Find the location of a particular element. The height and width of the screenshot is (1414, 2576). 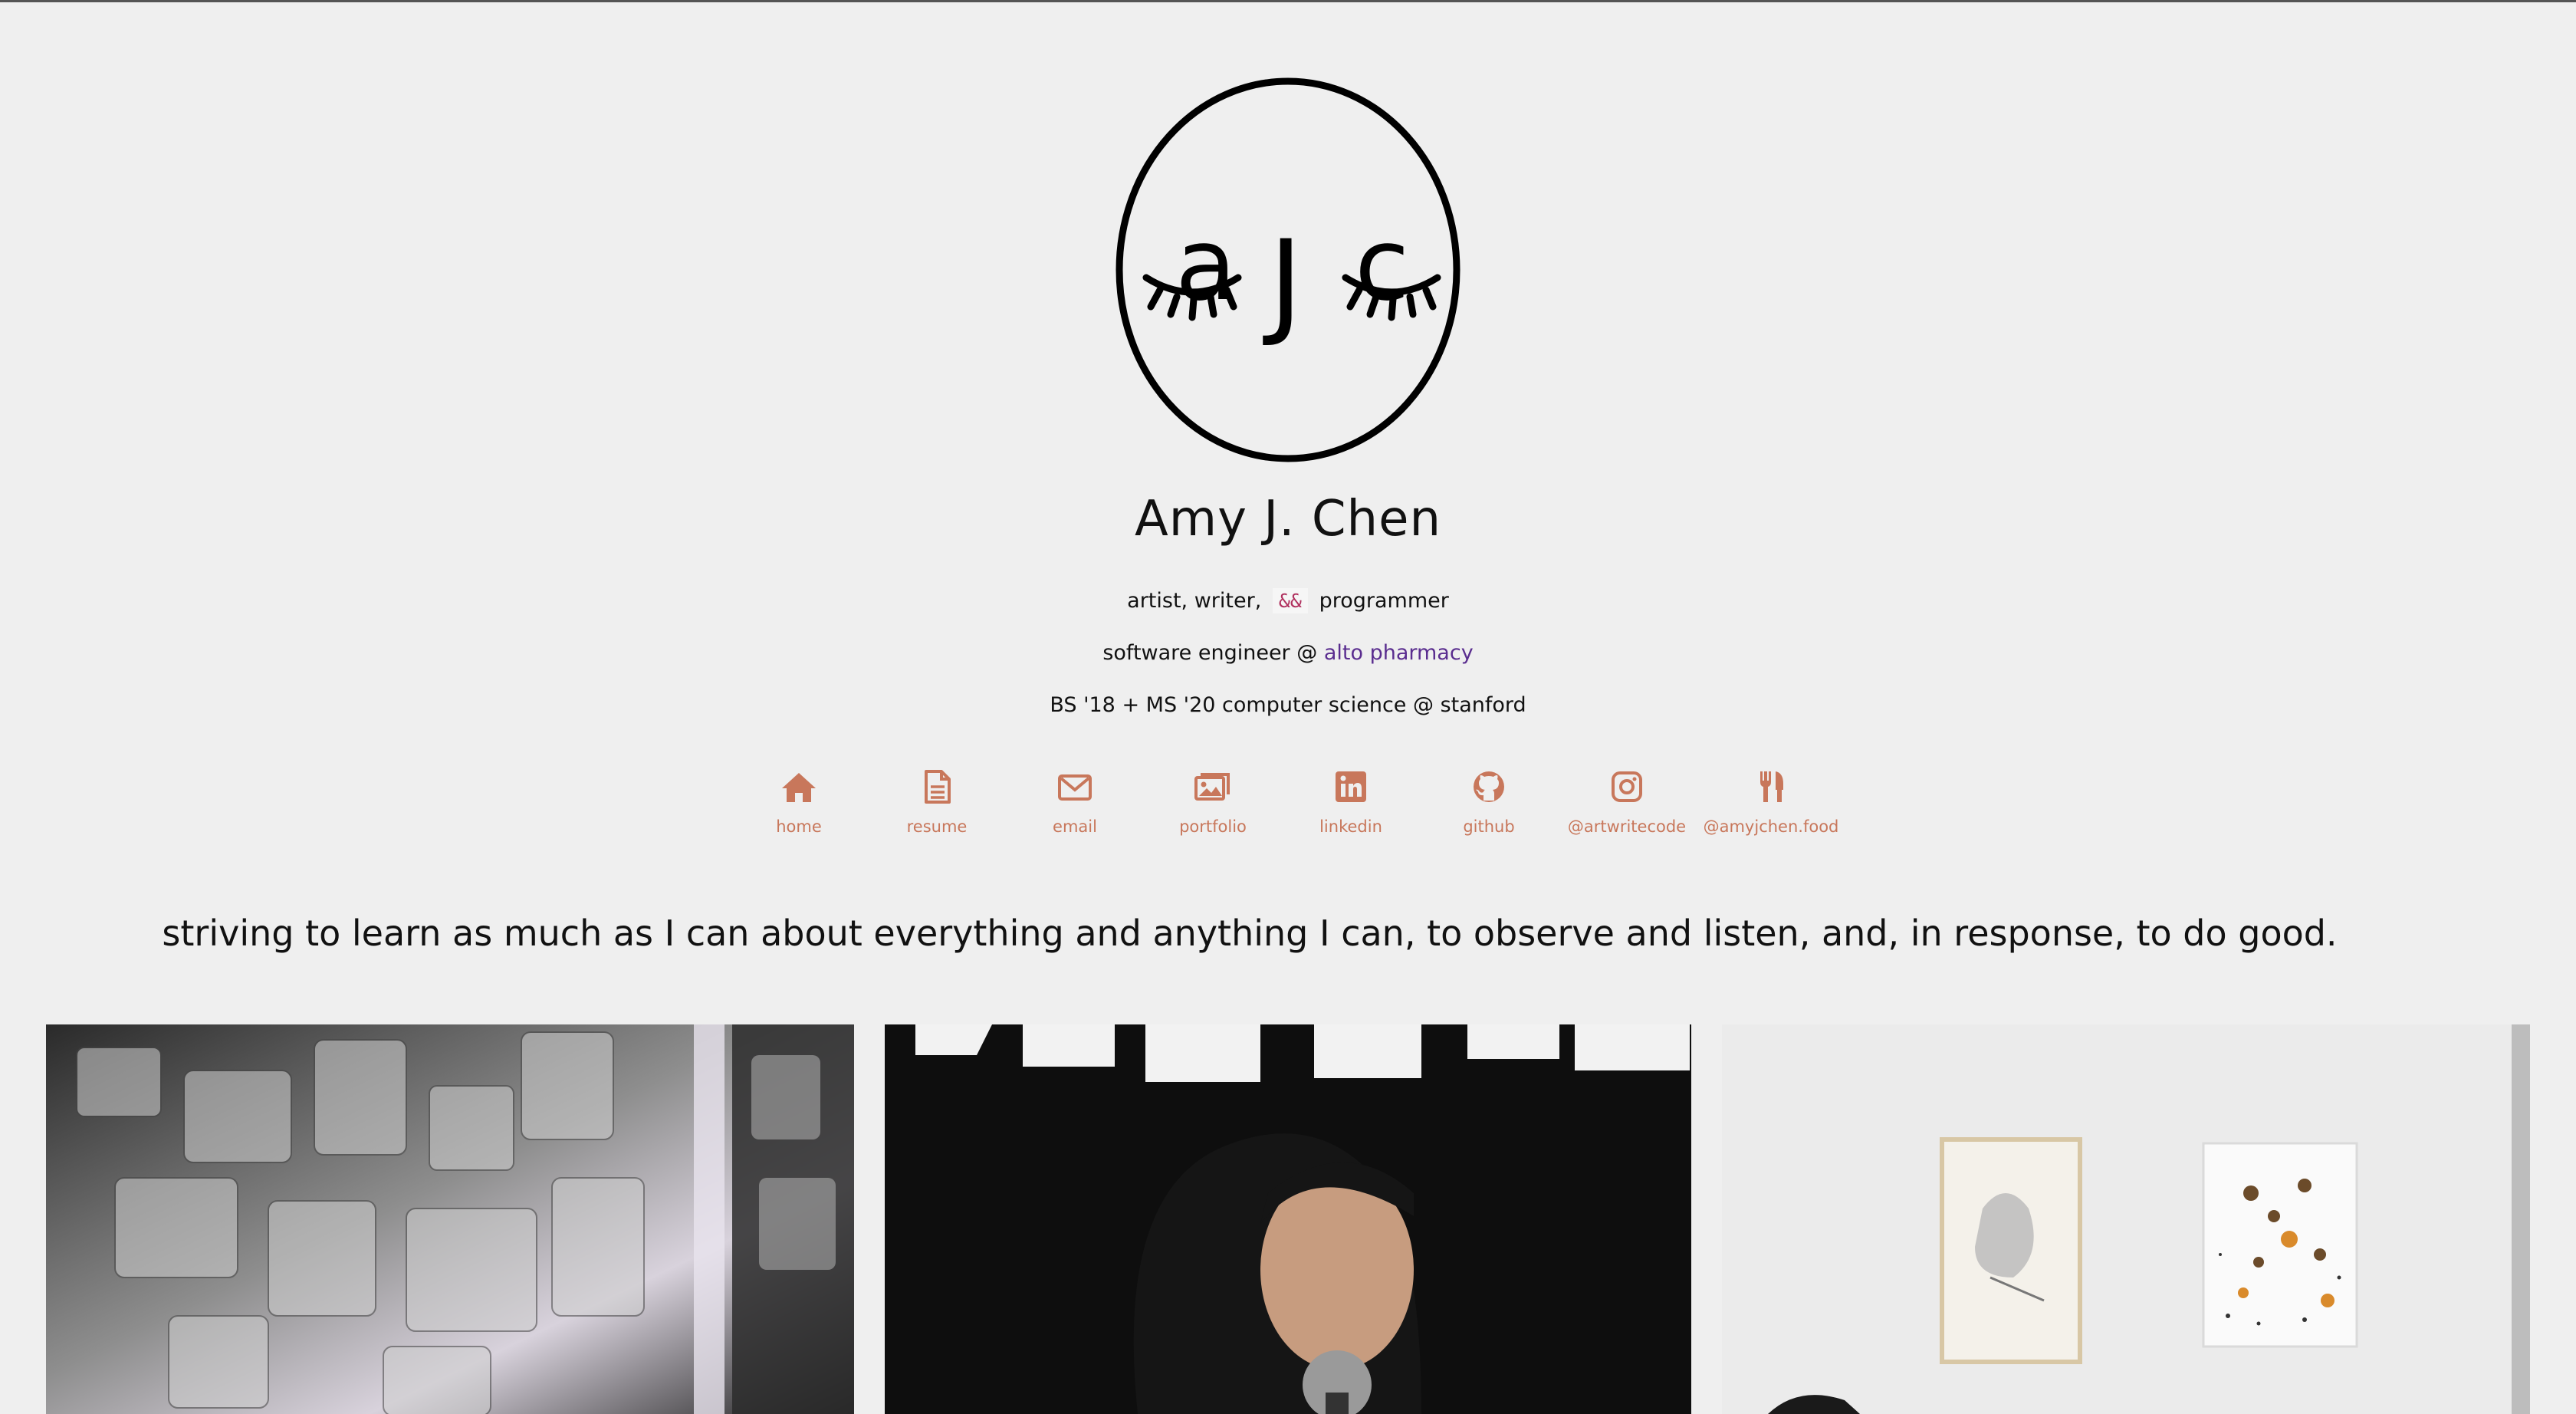

company-link: alto pharmacy is located at coordinates (1399, 653).